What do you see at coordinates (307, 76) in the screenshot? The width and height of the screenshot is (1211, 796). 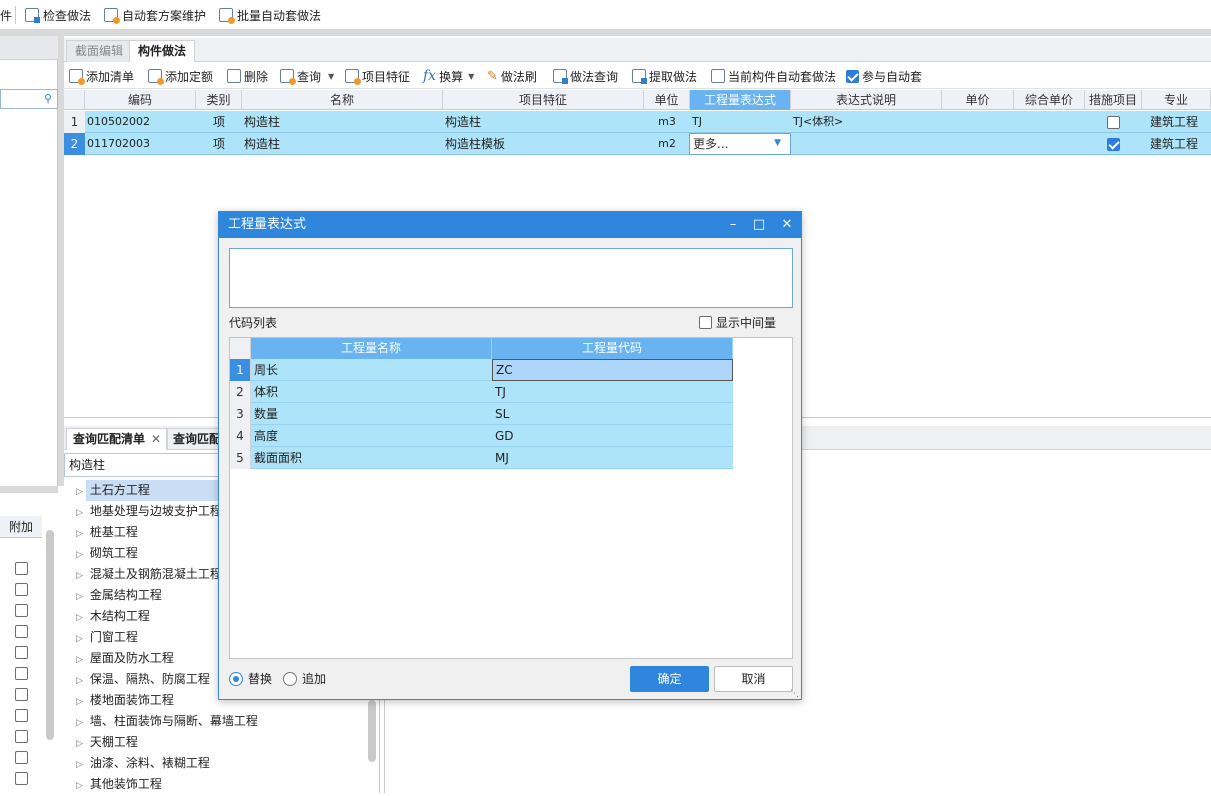 I see `query-button: 查询 ▼` at bounding box center [307, 76].